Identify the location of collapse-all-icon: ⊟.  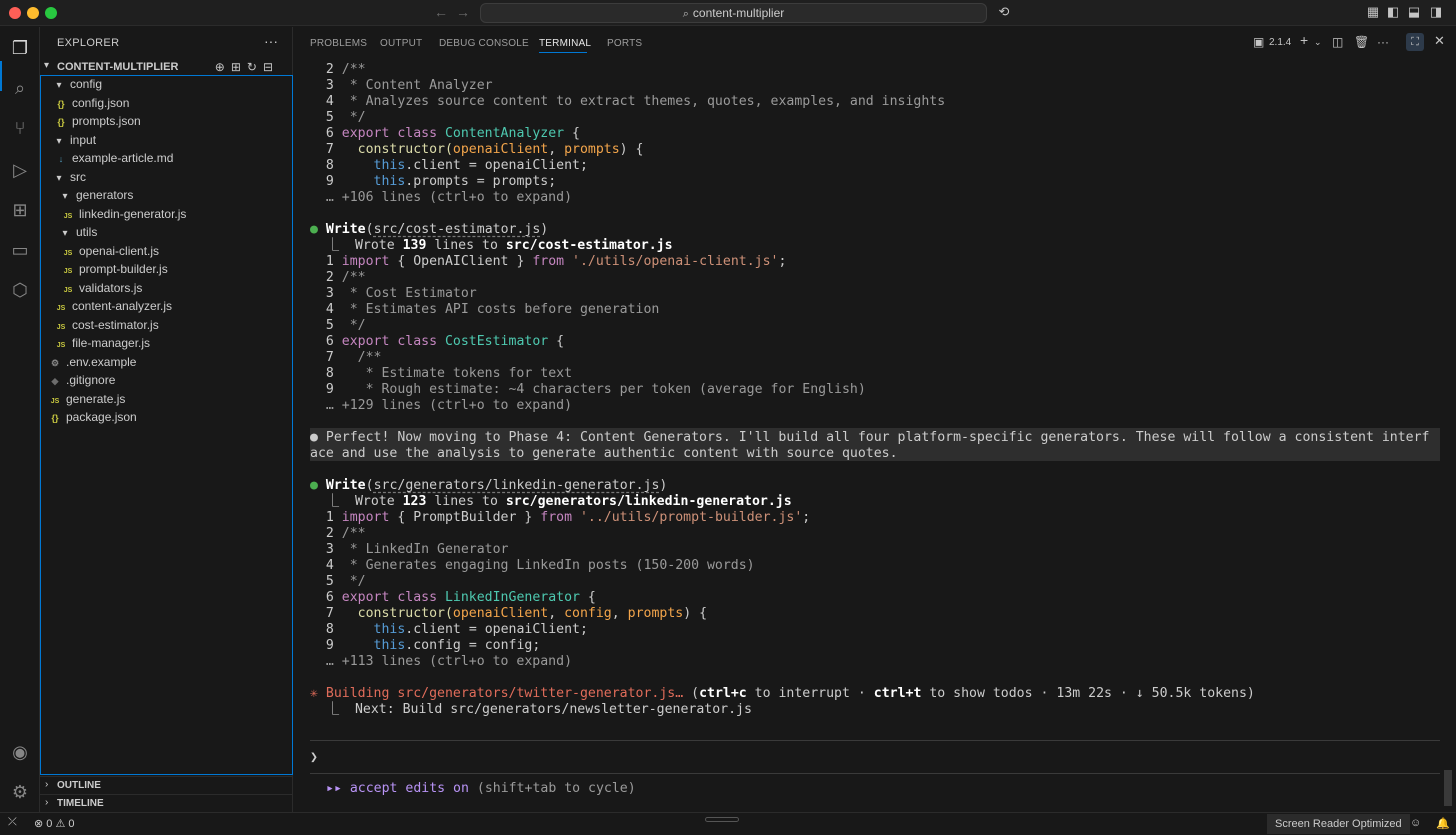
(271, 67).